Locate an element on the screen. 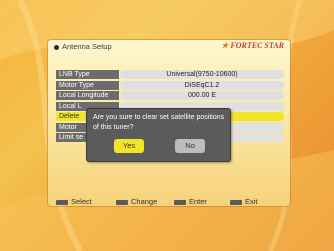 The height and width of the screenshot is (251, 334). setting-value: DiSEqC1.2 is located at coordinates (202, 85).